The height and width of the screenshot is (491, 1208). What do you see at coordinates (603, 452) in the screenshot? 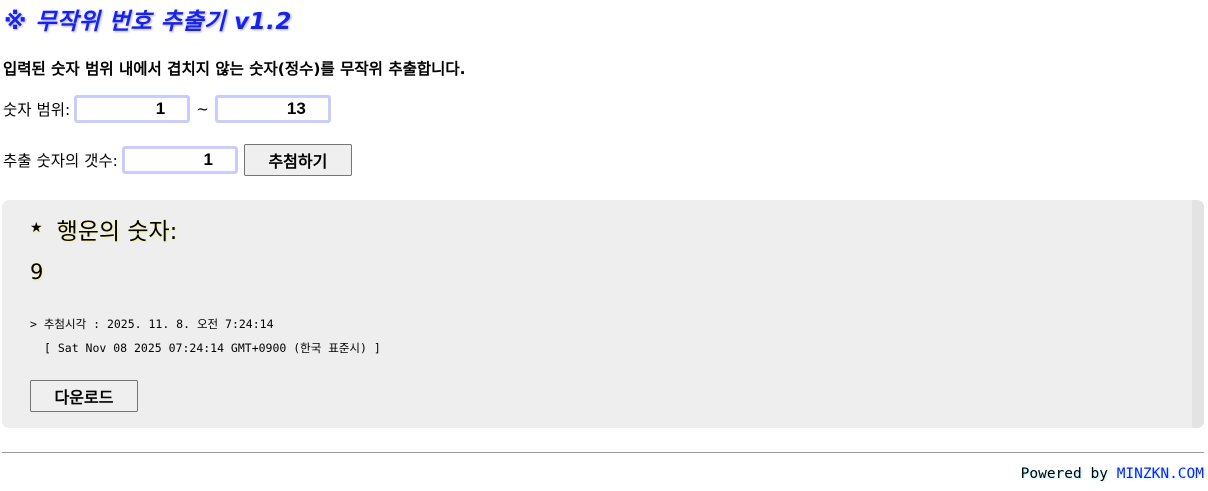
I see `footer-divider` at bounding box center [603, 452].